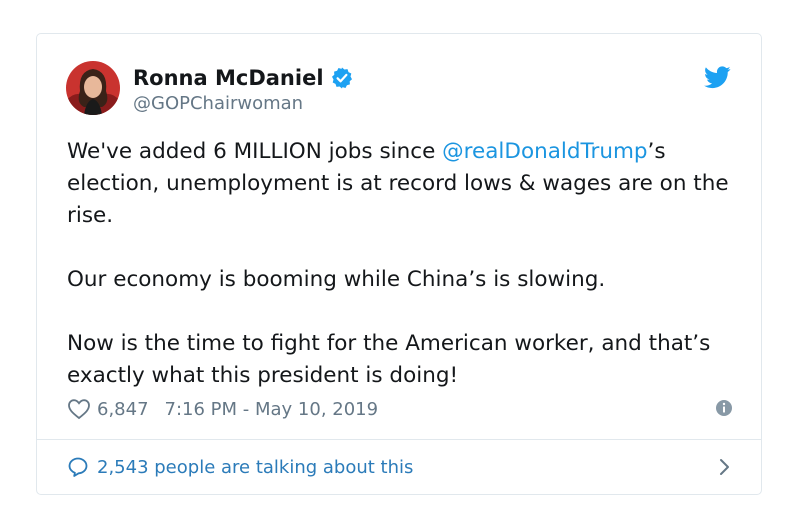  What do you see at coordinates (93, 88) in the screenshot?
I see `avatar` at bounding box center [93, 88].